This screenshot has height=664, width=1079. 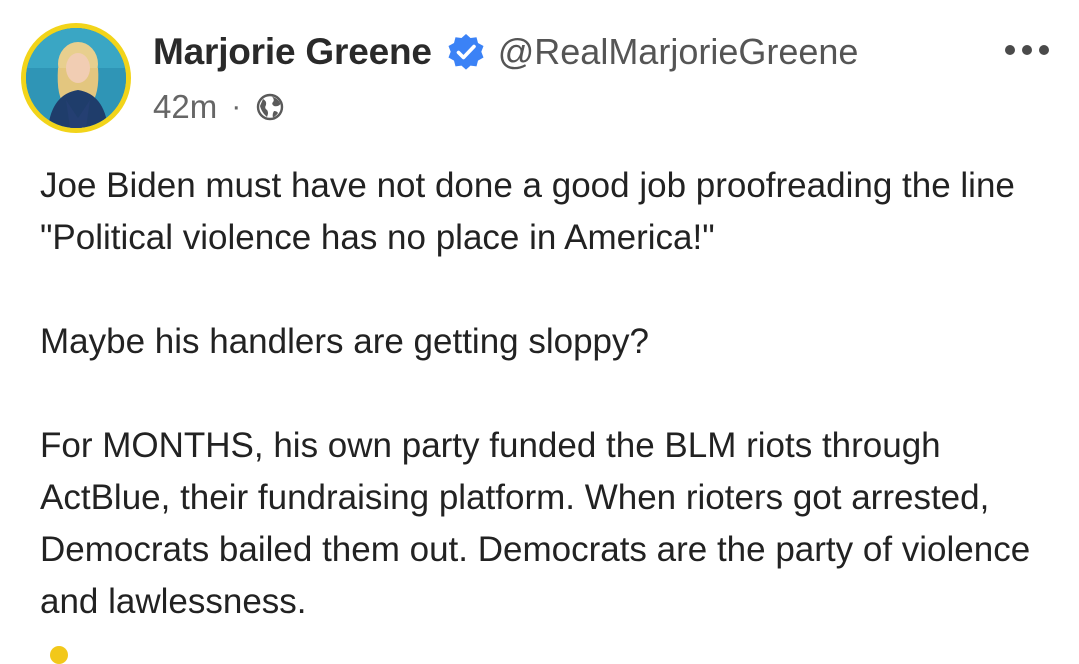 What do you see at coordinates (344, 341) in the screenshot?
I see `post-paragraph: Maybe his handlers are getting sloppy?` at bounding box center [344, 341].